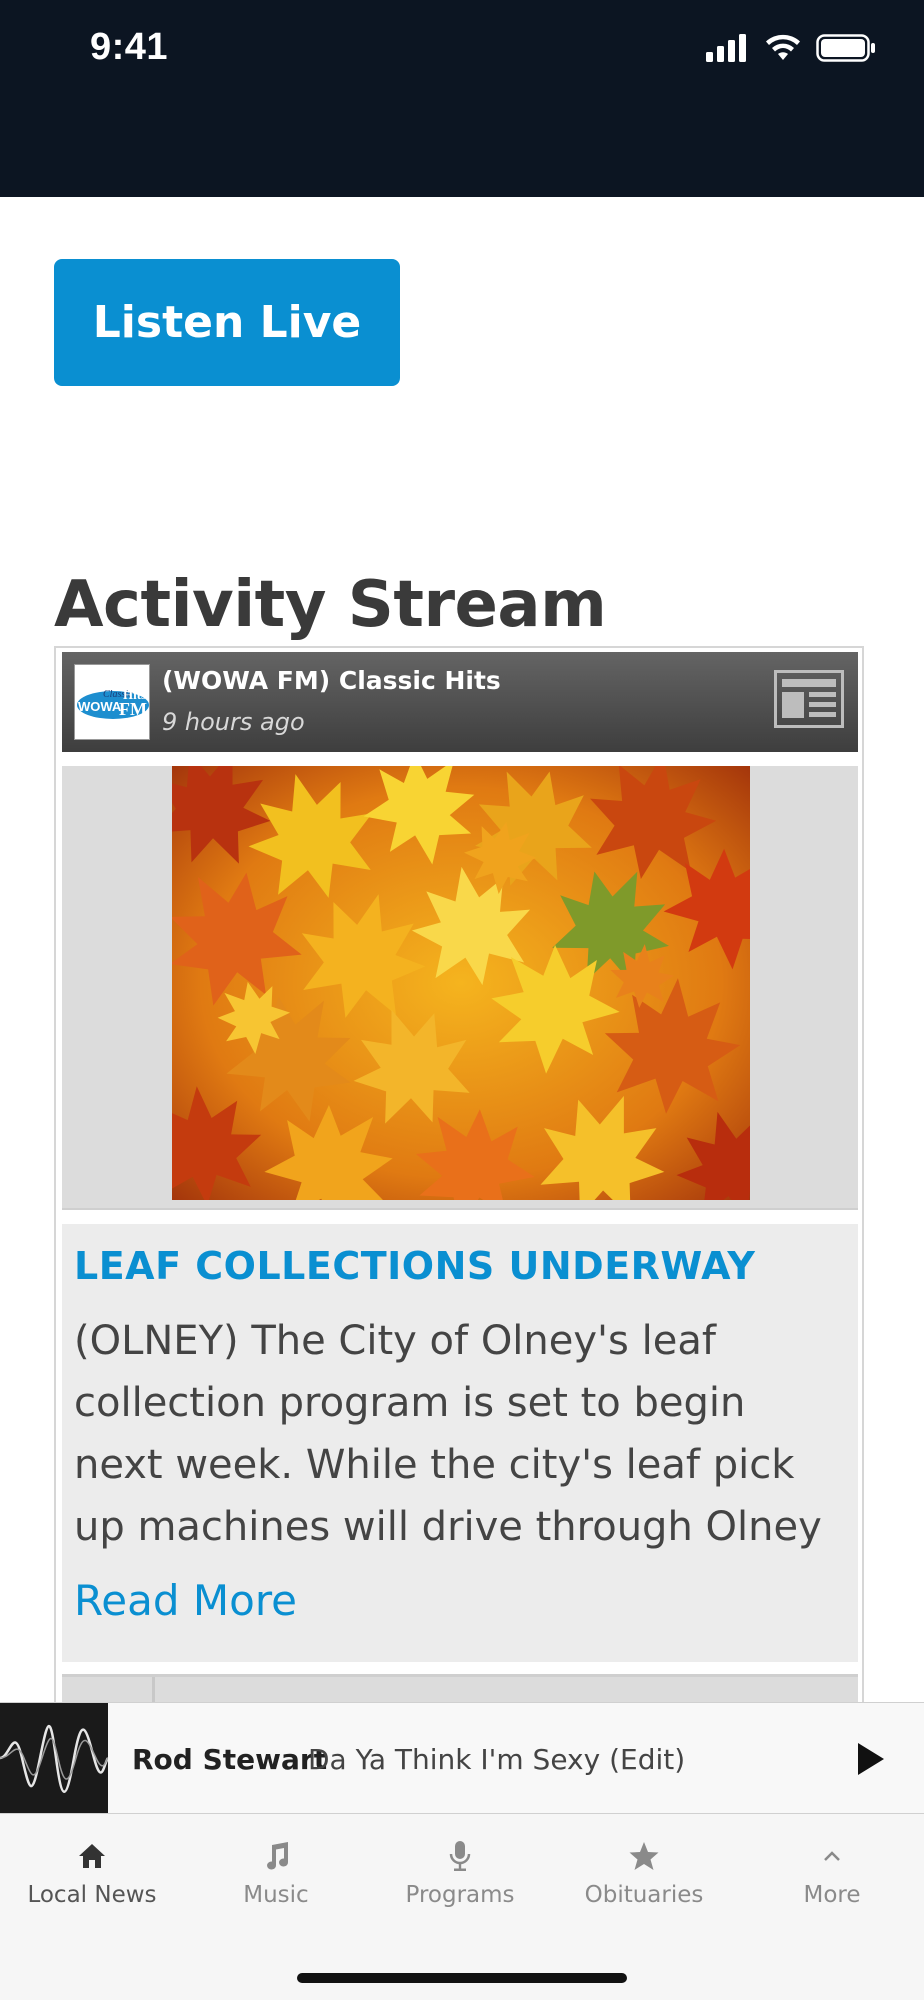 This screenshot has height=2000, width=924. I want to click on tab-label: Programs, so click(460, 1895).